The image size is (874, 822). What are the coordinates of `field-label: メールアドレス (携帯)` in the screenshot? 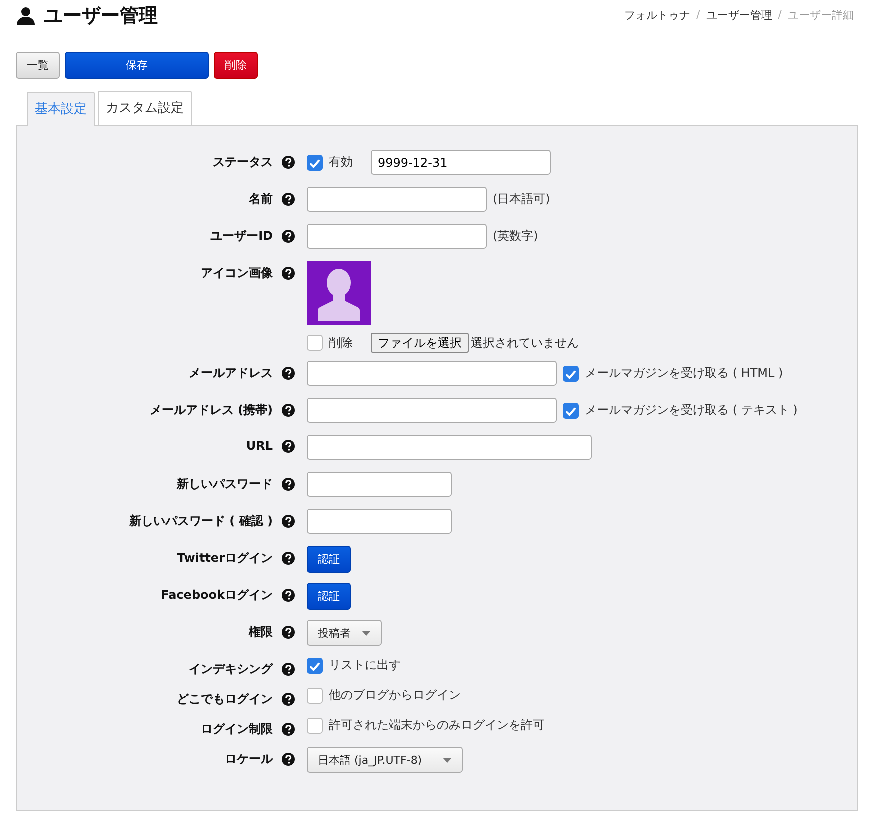 It's located at (211, 410).